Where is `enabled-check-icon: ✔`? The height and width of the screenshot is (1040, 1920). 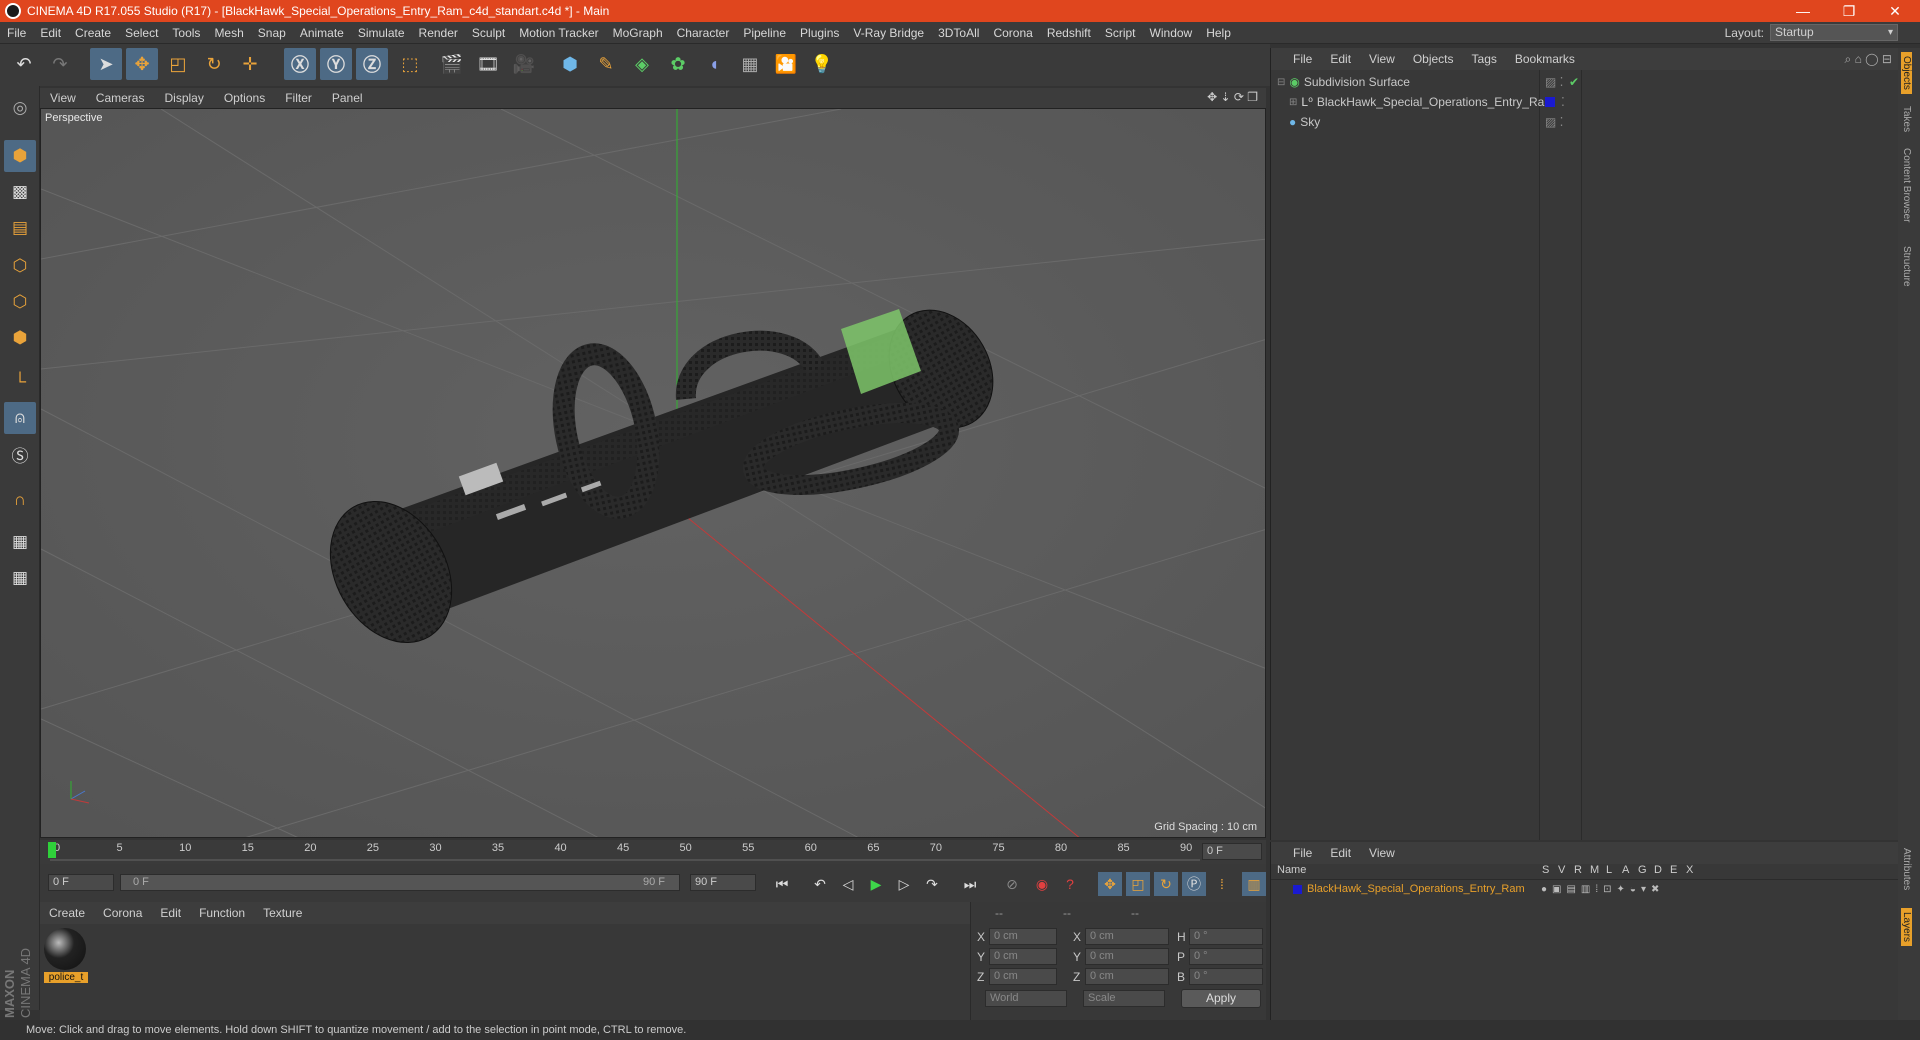
enabled-check-icon: ✔ is located at coordinates (1574, 82).